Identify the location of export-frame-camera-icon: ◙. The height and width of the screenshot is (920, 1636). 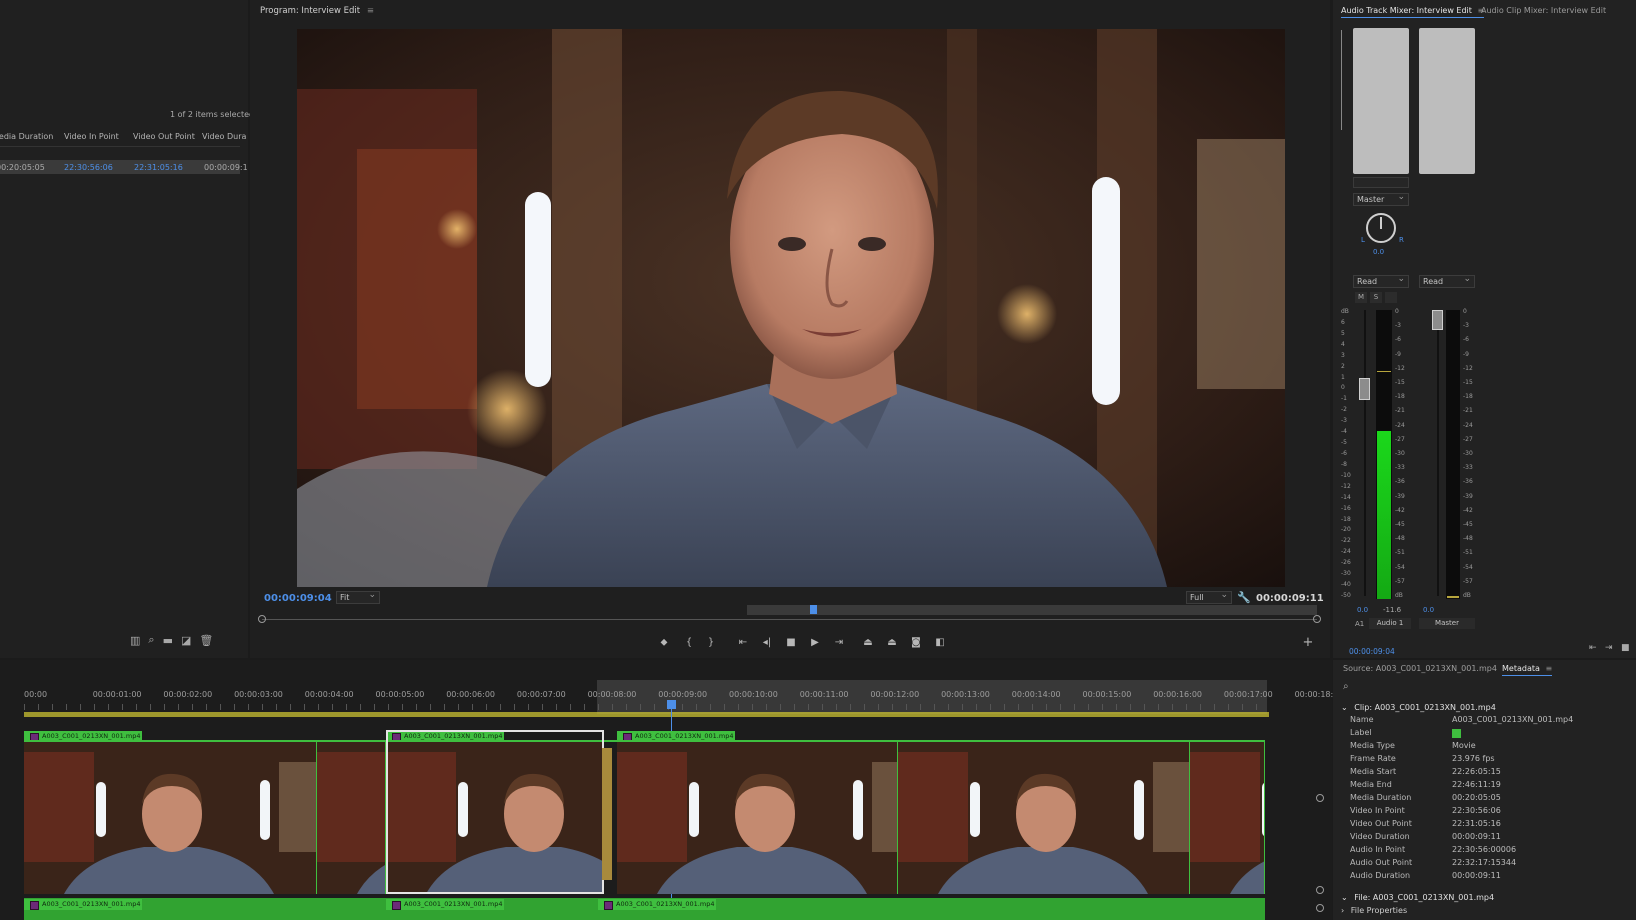
(916, 642).